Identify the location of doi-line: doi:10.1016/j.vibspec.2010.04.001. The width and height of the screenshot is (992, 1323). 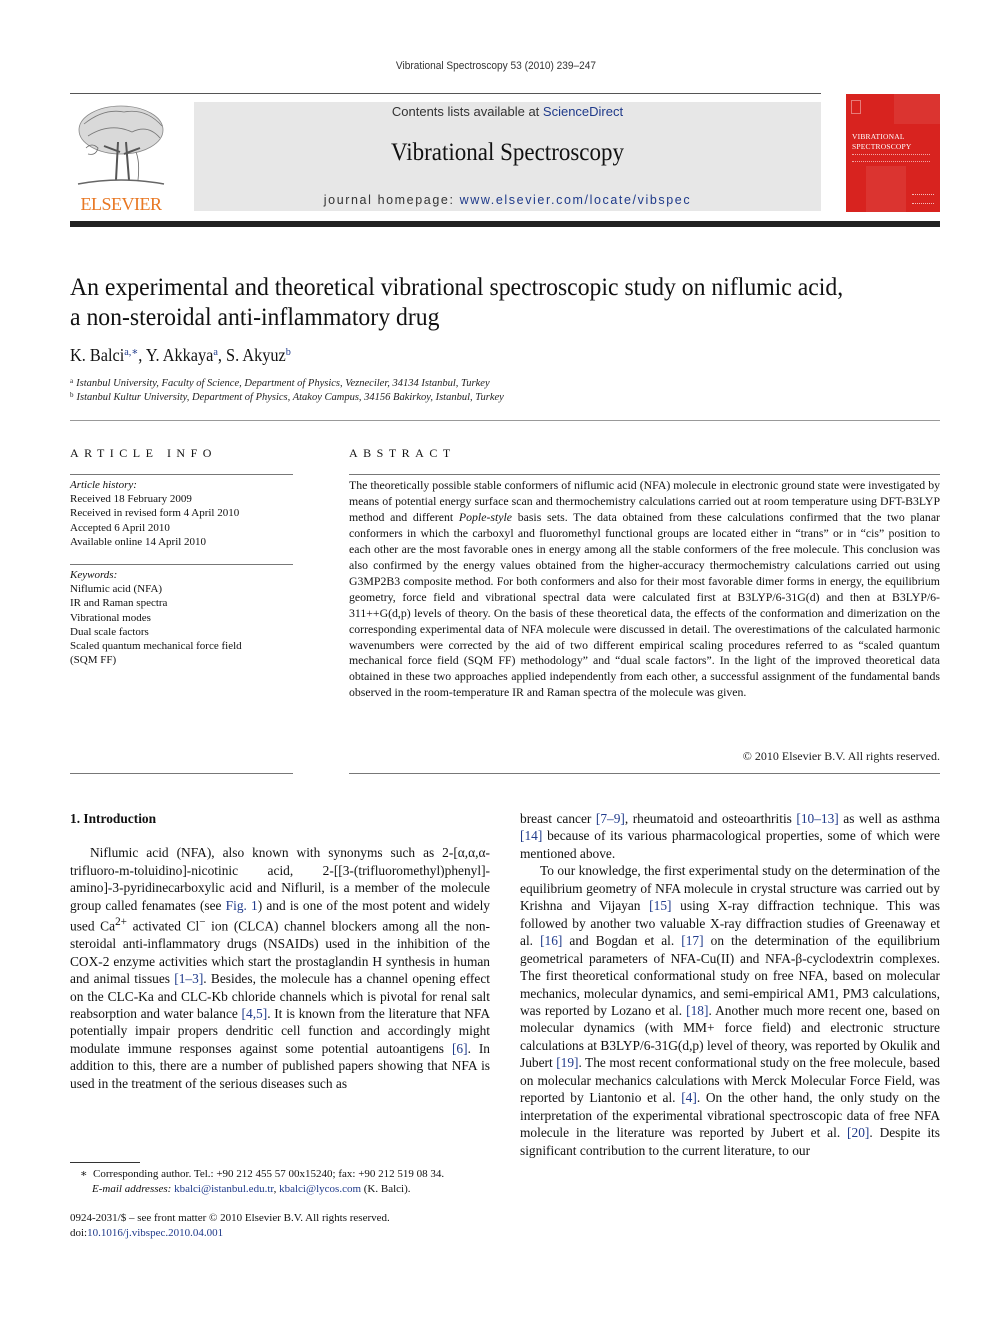
(230, 1233).